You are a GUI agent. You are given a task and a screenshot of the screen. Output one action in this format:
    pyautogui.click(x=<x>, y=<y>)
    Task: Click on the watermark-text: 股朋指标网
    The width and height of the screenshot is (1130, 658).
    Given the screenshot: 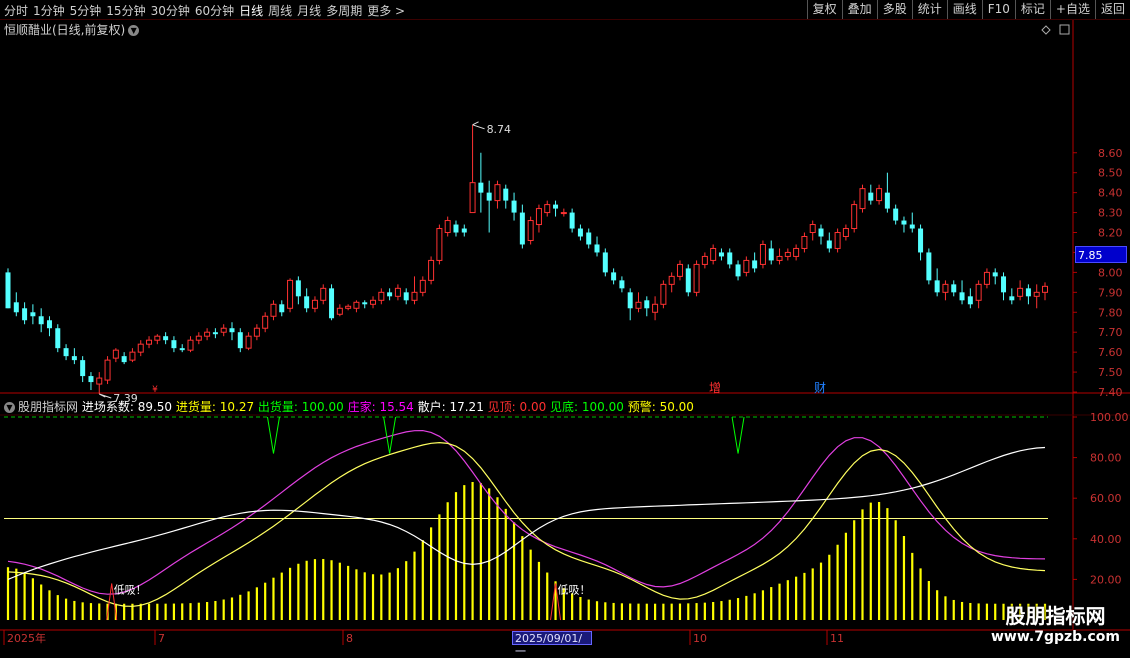 What is the action you would take?
    pyautogui.click(x=1055, y=616)
    